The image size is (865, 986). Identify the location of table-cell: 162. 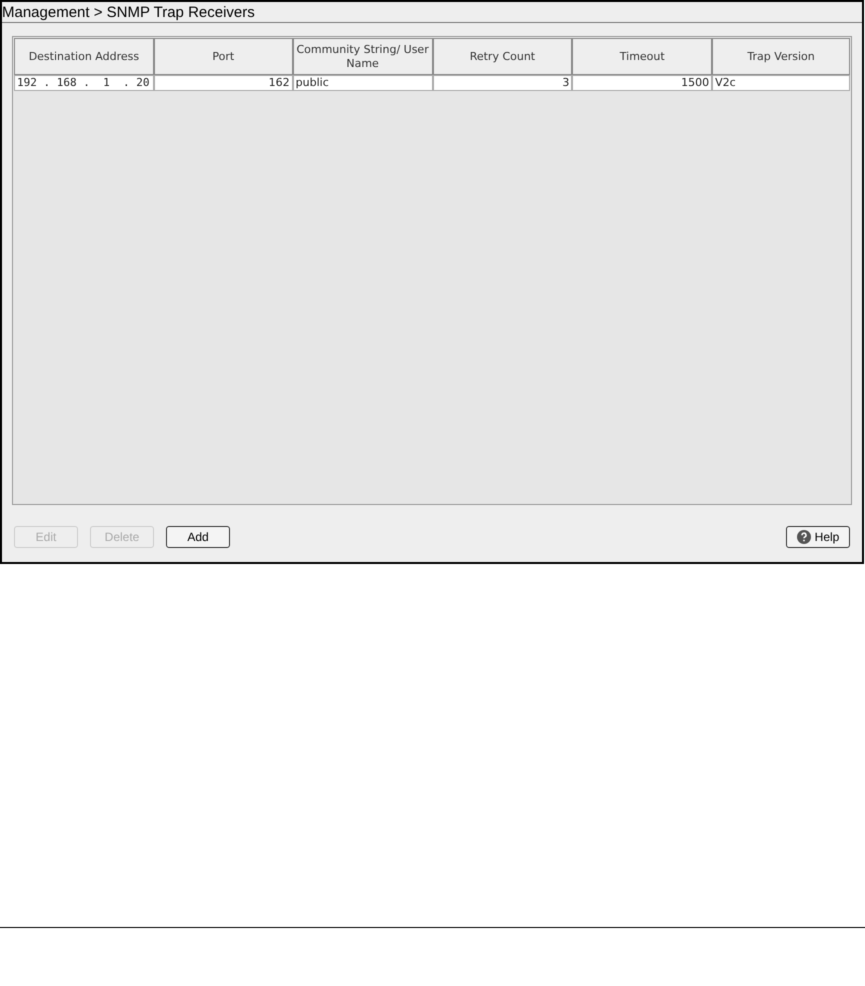
(223, 83).